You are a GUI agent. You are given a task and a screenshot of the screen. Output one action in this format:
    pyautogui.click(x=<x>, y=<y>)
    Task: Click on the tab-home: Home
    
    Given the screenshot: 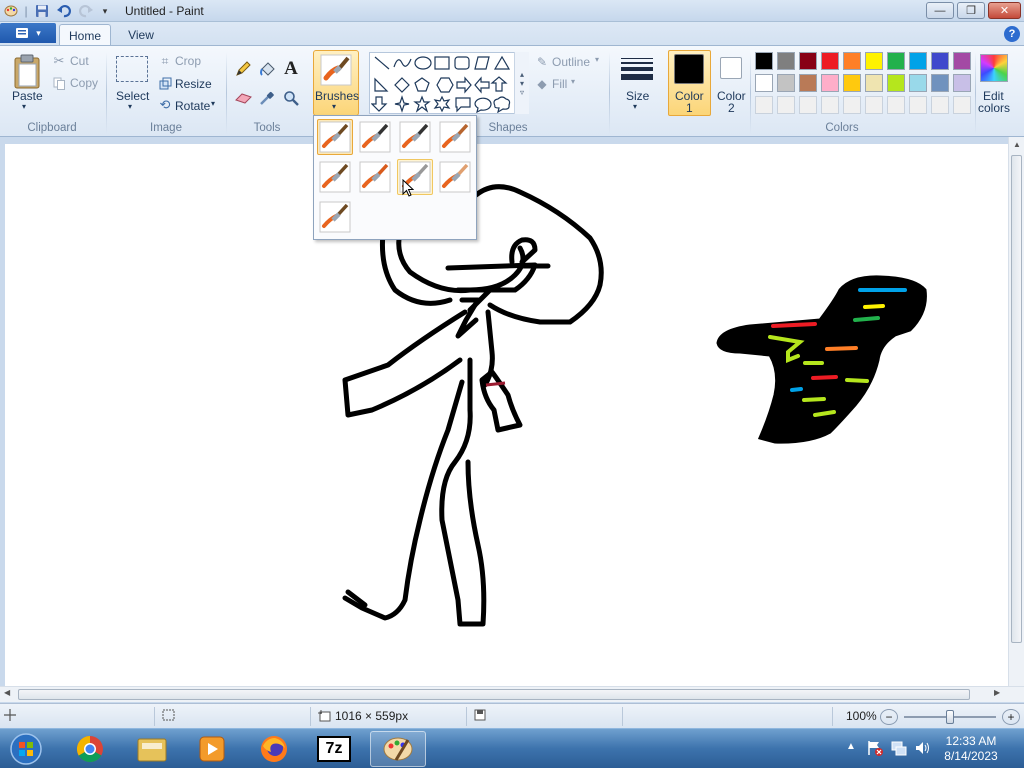 What is the action you would take?
    pyautogui.click(x=85, y=35)
    